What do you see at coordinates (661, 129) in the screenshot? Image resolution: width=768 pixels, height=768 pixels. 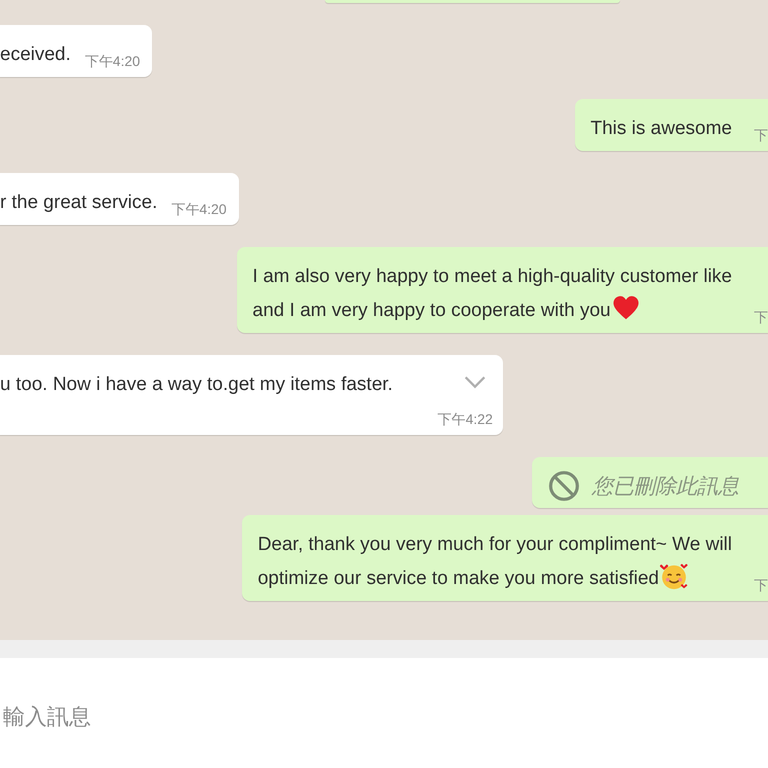 I see `message-text: This is awesome` at bounding box center [661, 129].